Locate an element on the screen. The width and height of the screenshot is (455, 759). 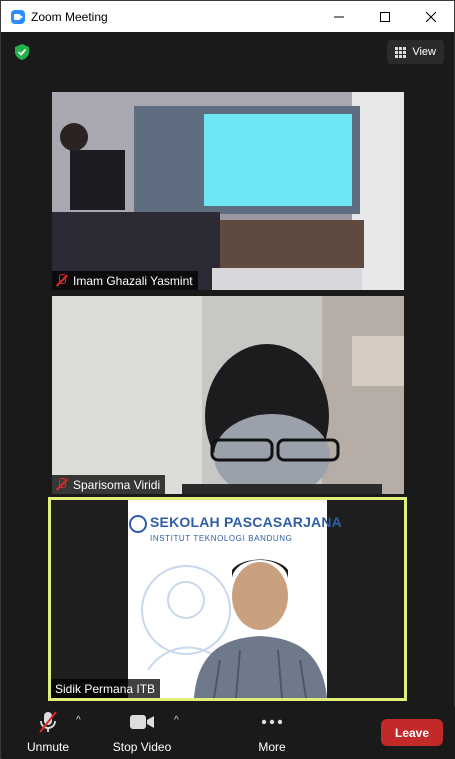
unmute-button: Unmute is located at coordinates (48, 733).